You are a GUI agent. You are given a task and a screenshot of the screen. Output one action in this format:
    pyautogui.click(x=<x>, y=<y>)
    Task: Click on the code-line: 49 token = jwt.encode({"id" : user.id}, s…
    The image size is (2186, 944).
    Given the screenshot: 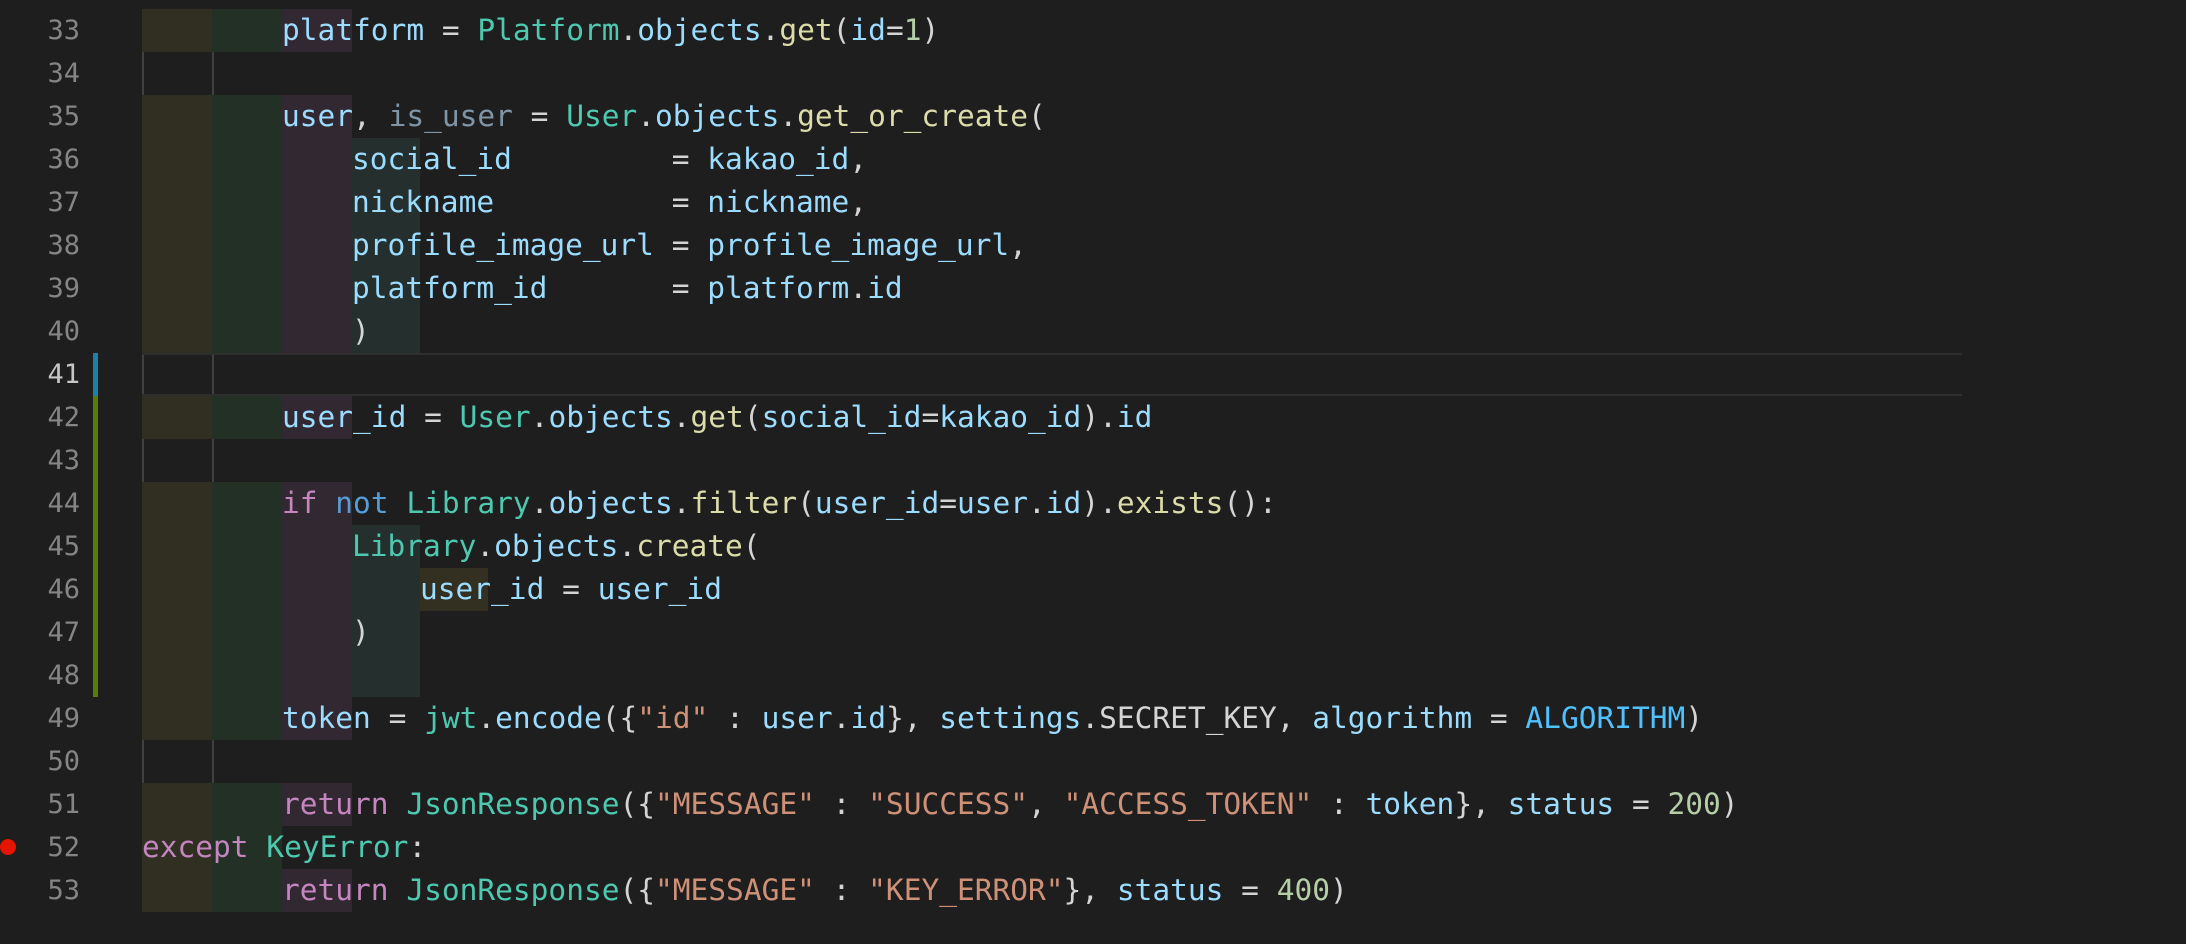 What is the action you would take?
    pyautogui.click(x=1093, y=718)
    